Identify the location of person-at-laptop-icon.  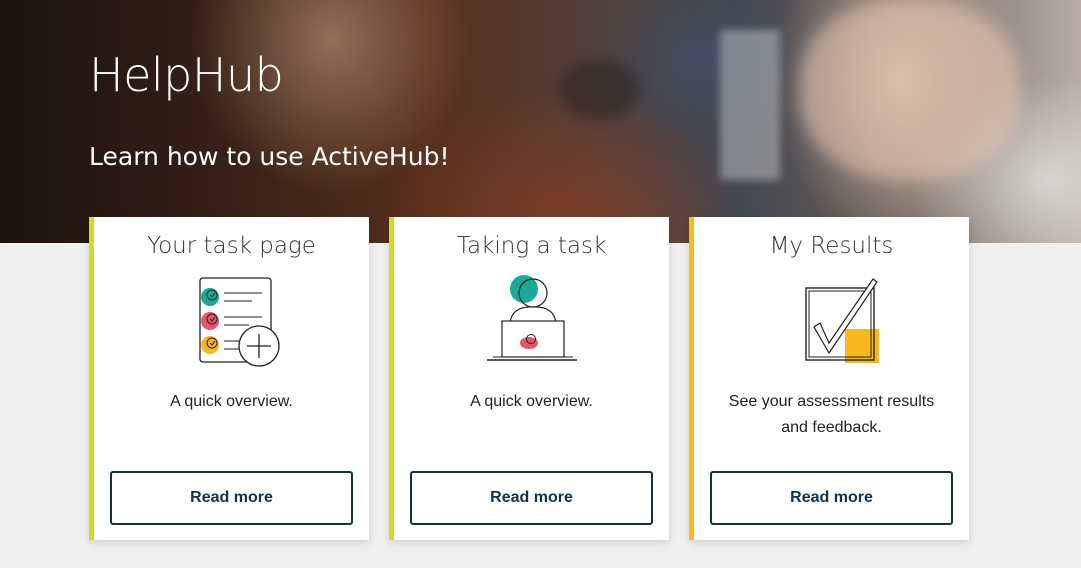
(531, 321).